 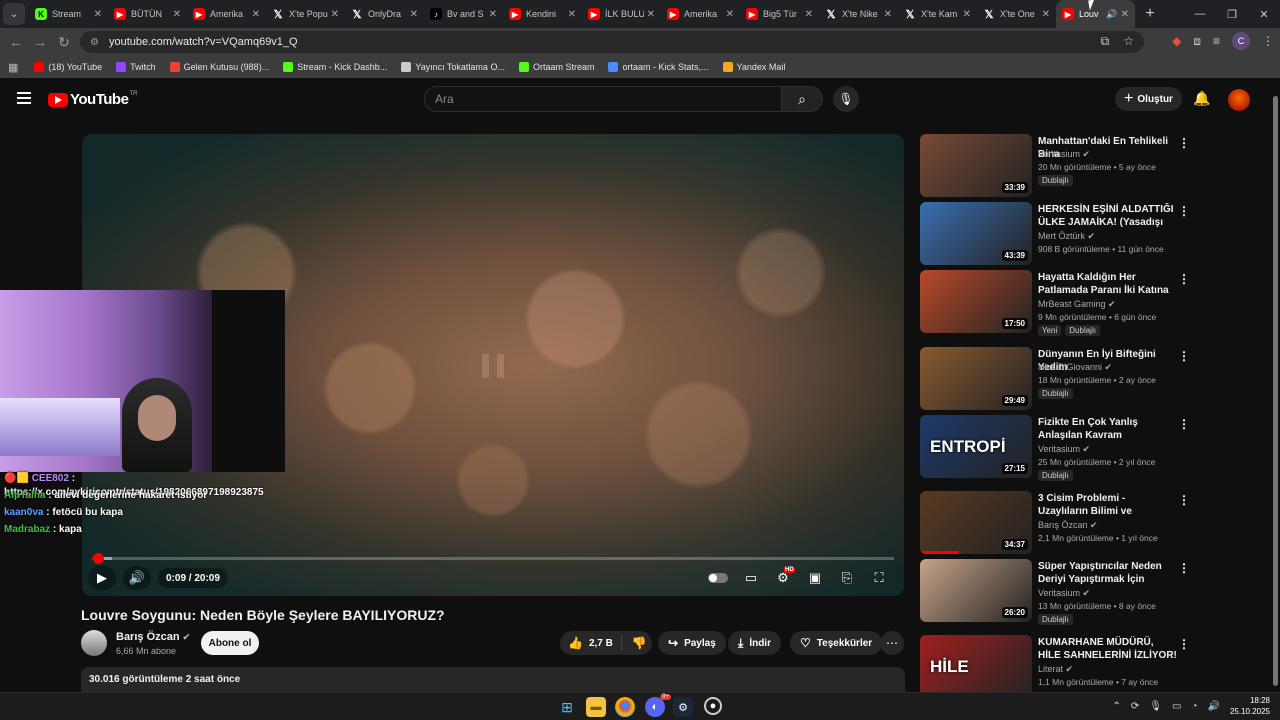 What do you see at coordinates (779, 14) in the screenshot?
I see `tab-9: ▶ Big5 Tür ✕` at bounding box center [779, 14].